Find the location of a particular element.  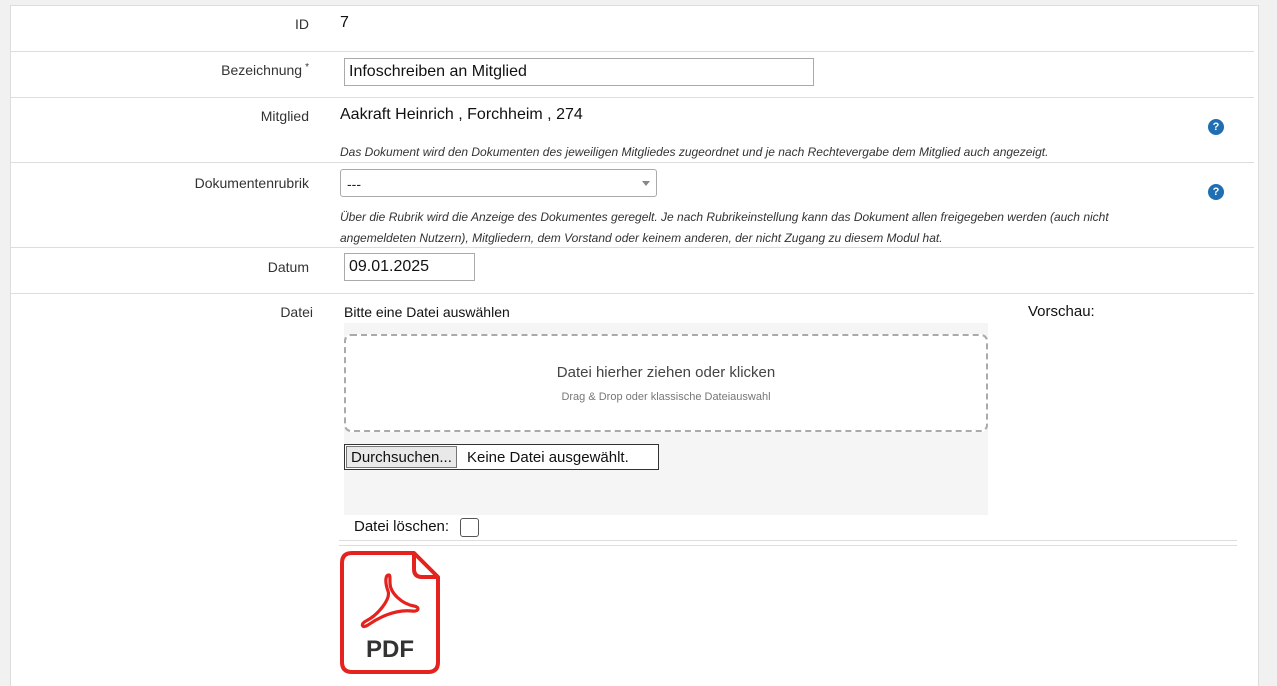

row-datum: Datum is located at coordinates (632, 271).